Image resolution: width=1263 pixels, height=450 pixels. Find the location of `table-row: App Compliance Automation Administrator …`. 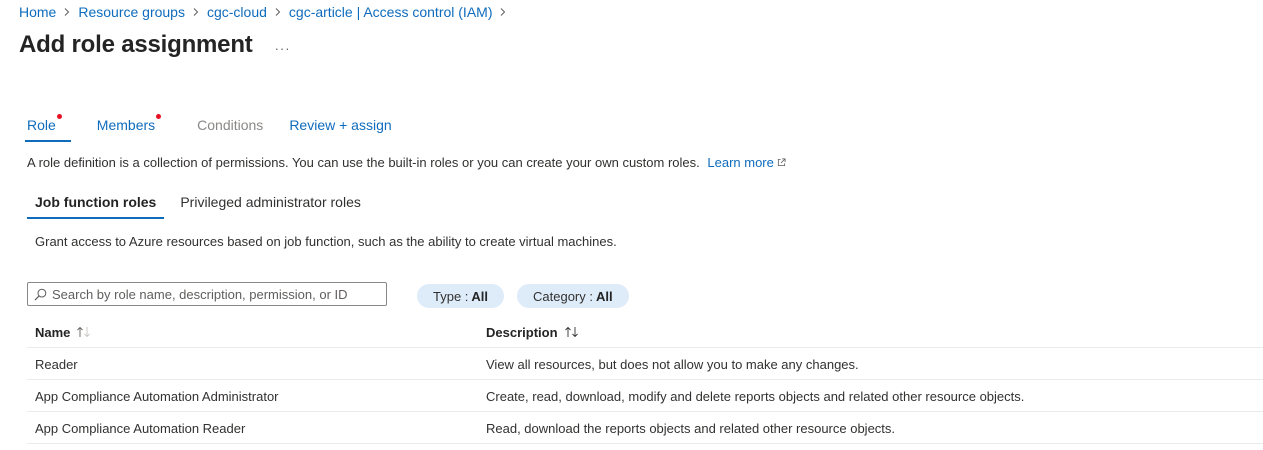

table-row: App Compliance Automation Administrator … is located at coordinates (645, 396).